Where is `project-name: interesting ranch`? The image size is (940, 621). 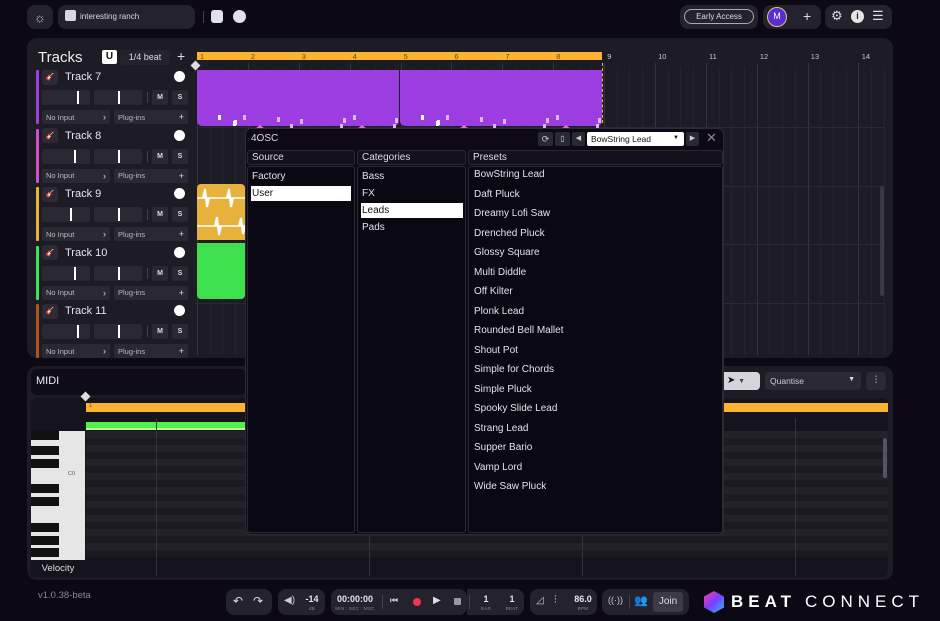
project-name: interesting ranch is located at coordinates (109, 16).